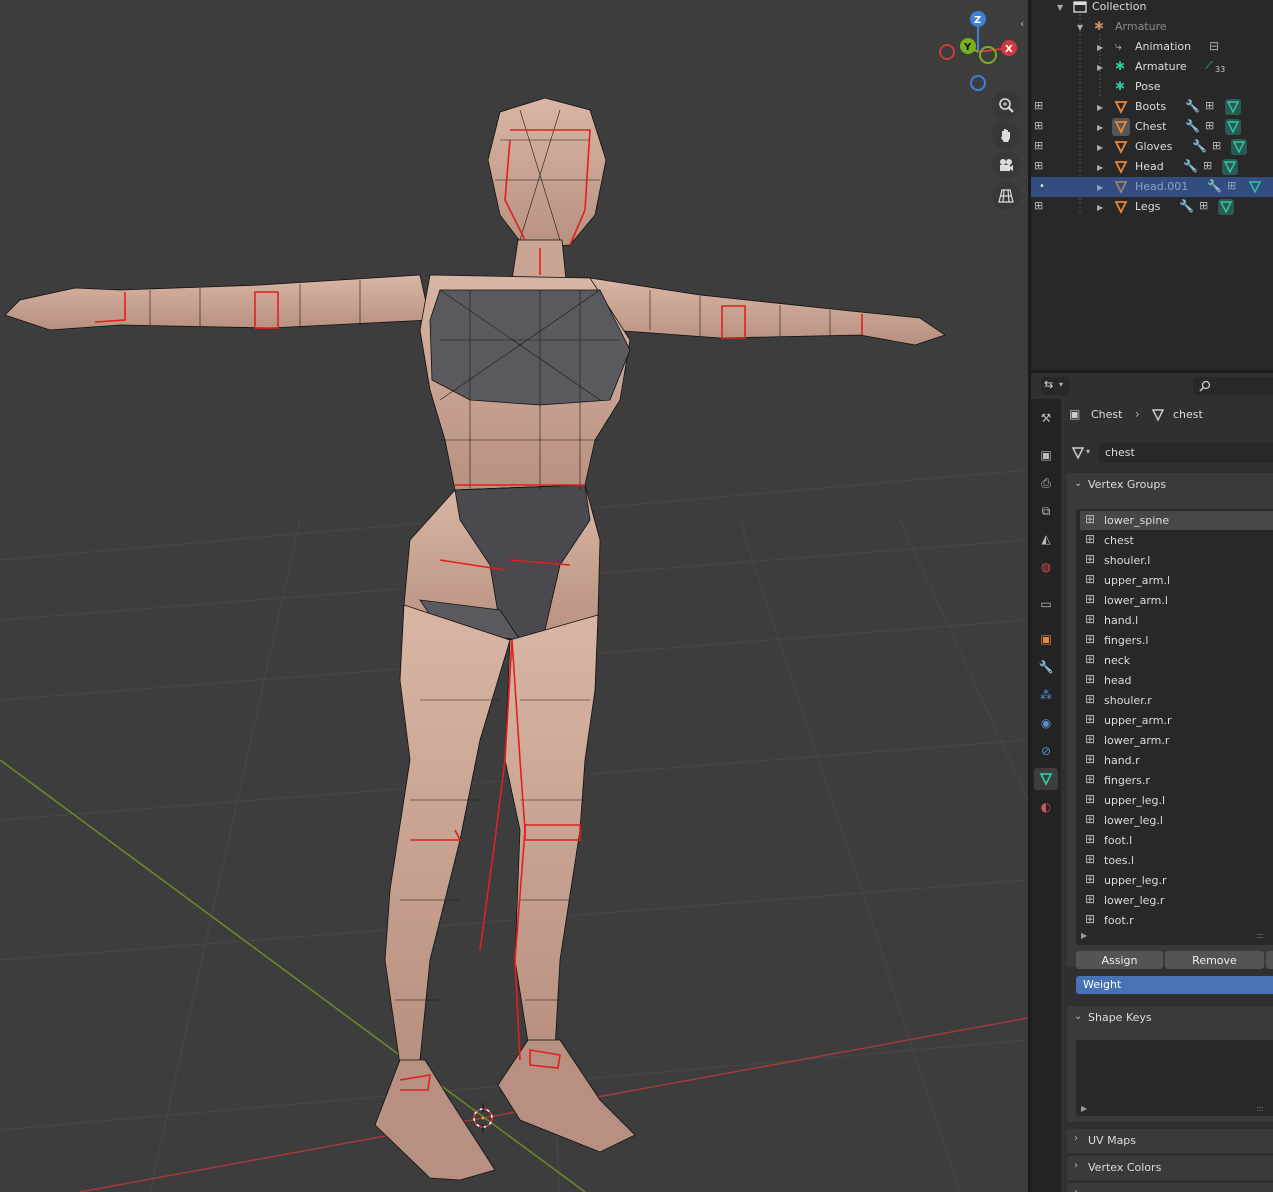  Describe the element at coordinates (1176, 620) in the screenshot. I see `vertex-group-item: ⊞ hand.l` at that location.